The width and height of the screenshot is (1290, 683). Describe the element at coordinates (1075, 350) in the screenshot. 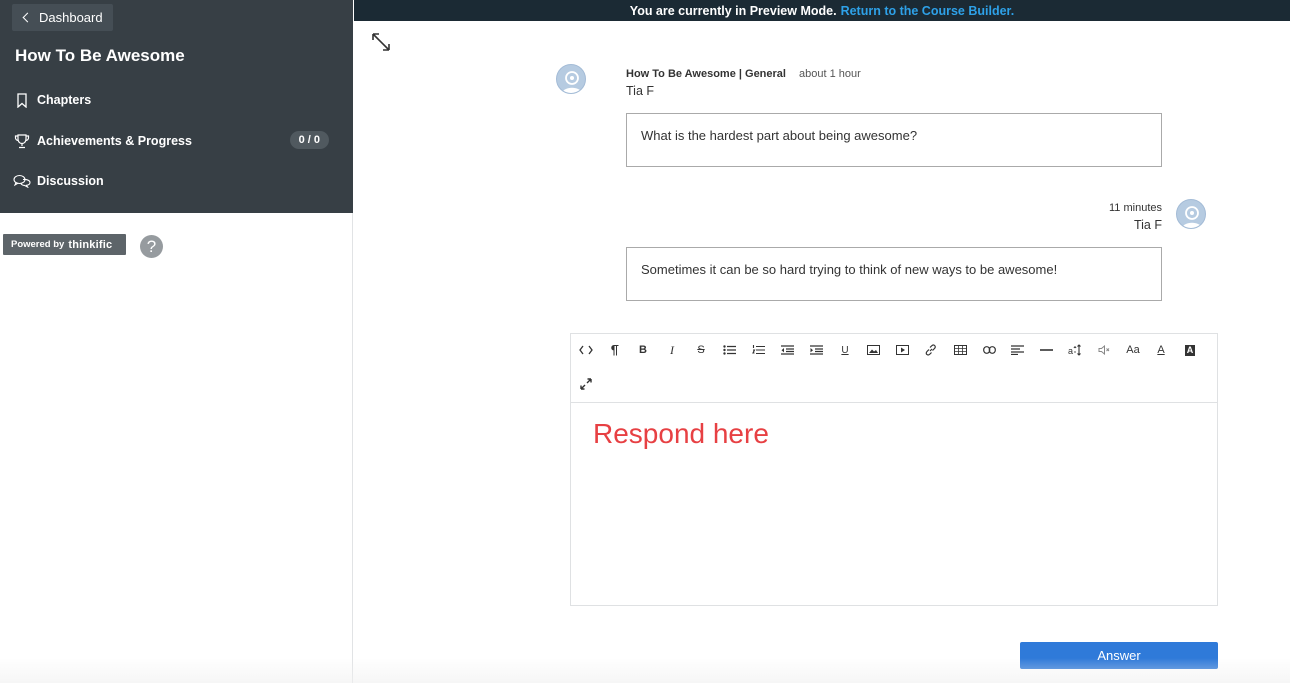

I see `font-size-icon: a` at that location.